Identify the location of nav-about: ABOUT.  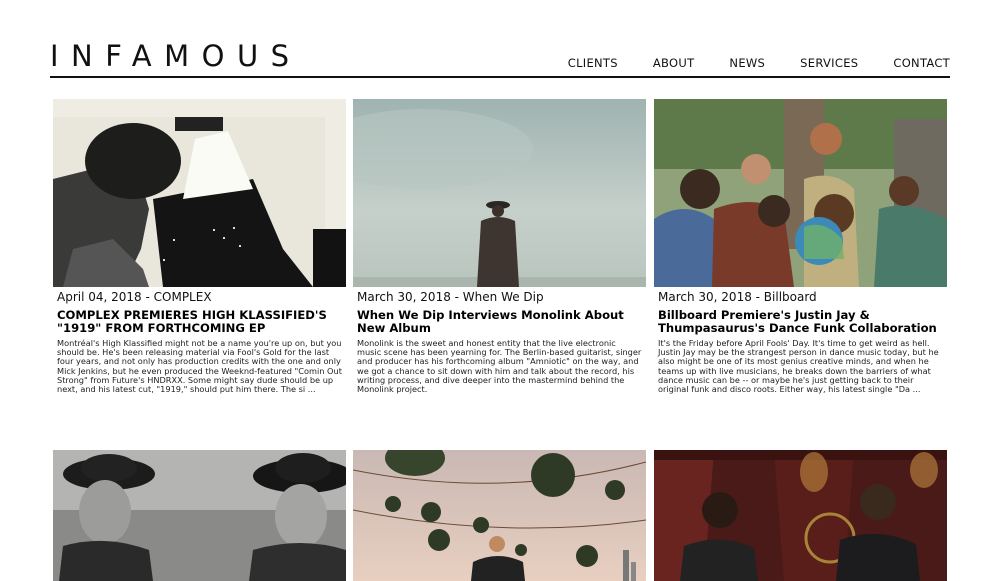
(674, 63).